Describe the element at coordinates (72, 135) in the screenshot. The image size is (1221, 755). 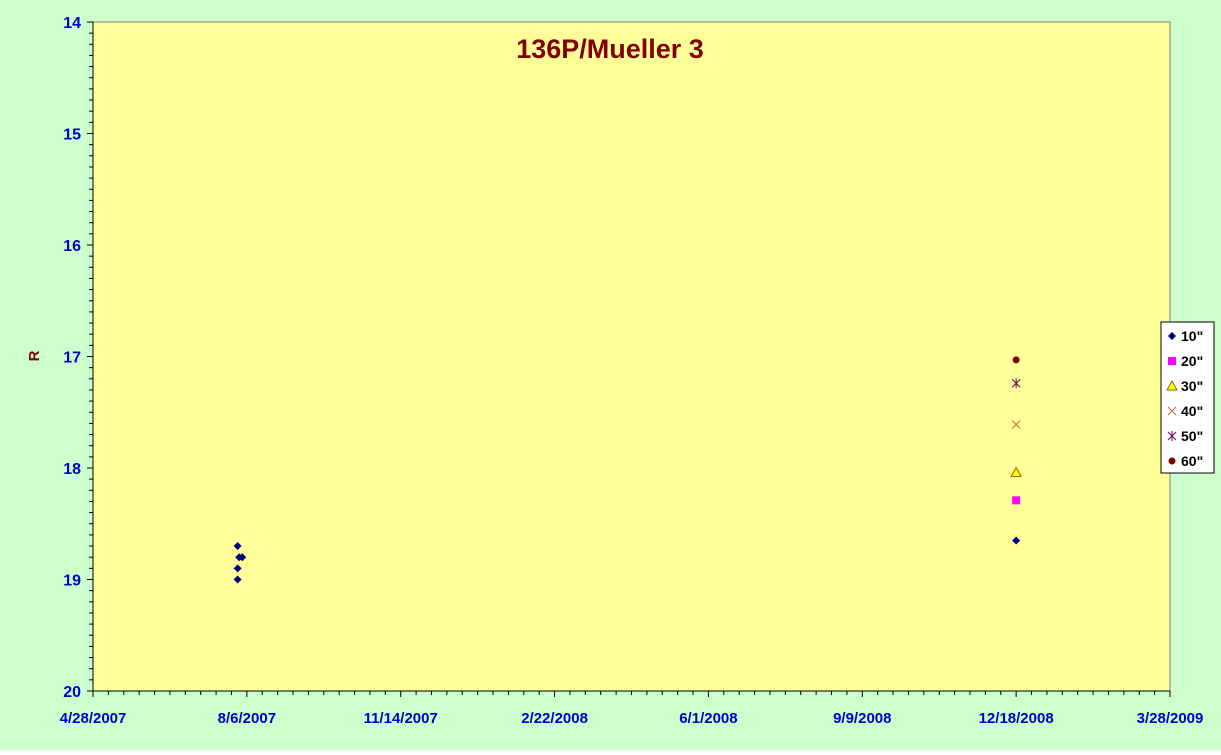
I see `y-tick-label: 15` at that location.